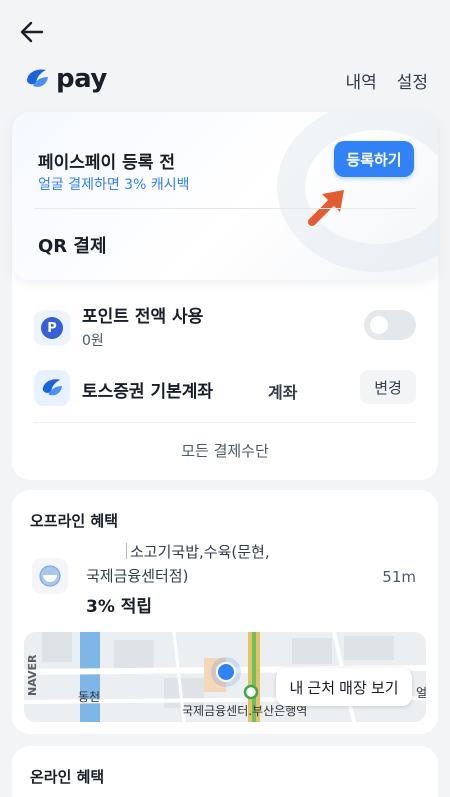  Describe the element at coordinates (81, 79) in the screenshot. I see `logo-text: pay` at that location.